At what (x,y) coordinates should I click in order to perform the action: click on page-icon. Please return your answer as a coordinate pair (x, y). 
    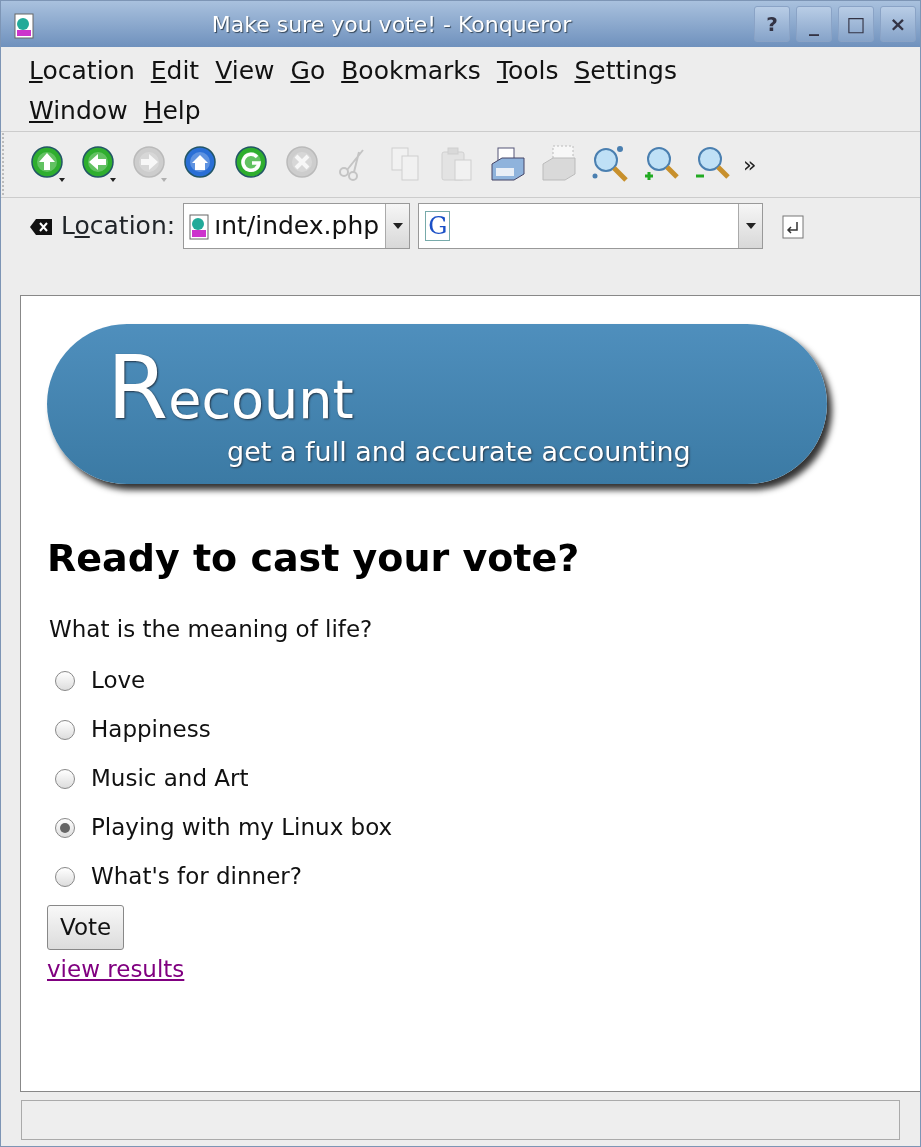
    Looking at the image, I should click on (199, 226).